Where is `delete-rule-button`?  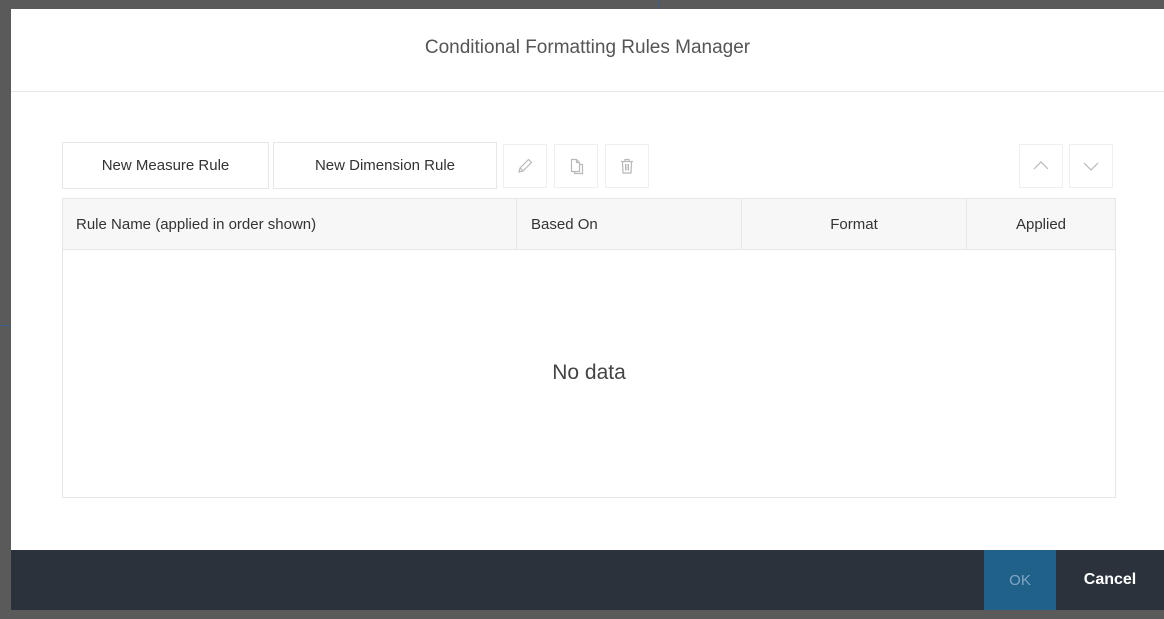 delete-rule-button is located at coordinates (627, 166).